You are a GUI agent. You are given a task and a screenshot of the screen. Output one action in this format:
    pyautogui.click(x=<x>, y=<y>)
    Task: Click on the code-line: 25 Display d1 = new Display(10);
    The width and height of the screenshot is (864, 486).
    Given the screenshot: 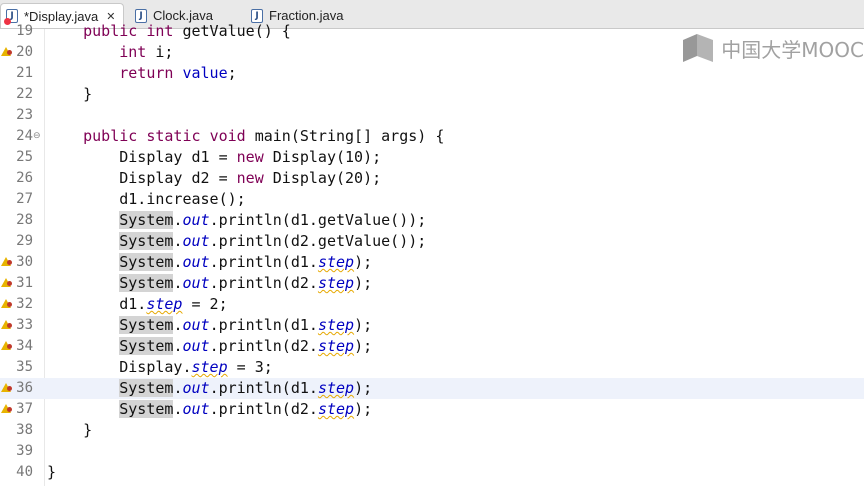 What is the action you would take?
    pyautogui.click(x=432, y=157)
    